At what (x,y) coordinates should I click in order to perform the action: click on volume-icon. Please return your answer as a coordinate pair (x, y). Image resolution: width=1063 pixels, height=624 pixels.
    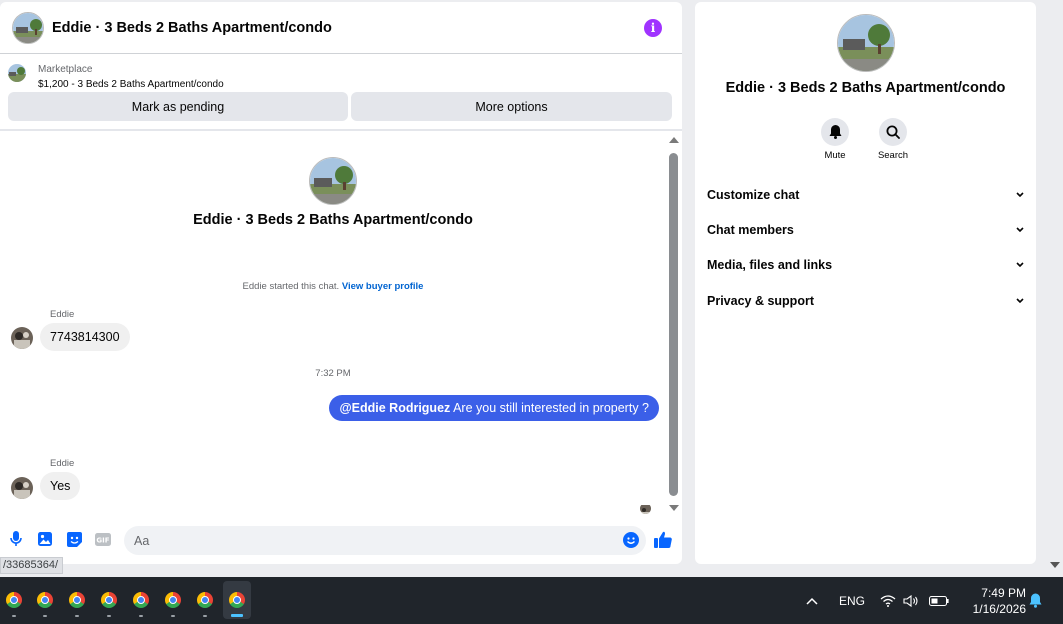
    Looking at the image, I should click on (911, 600).